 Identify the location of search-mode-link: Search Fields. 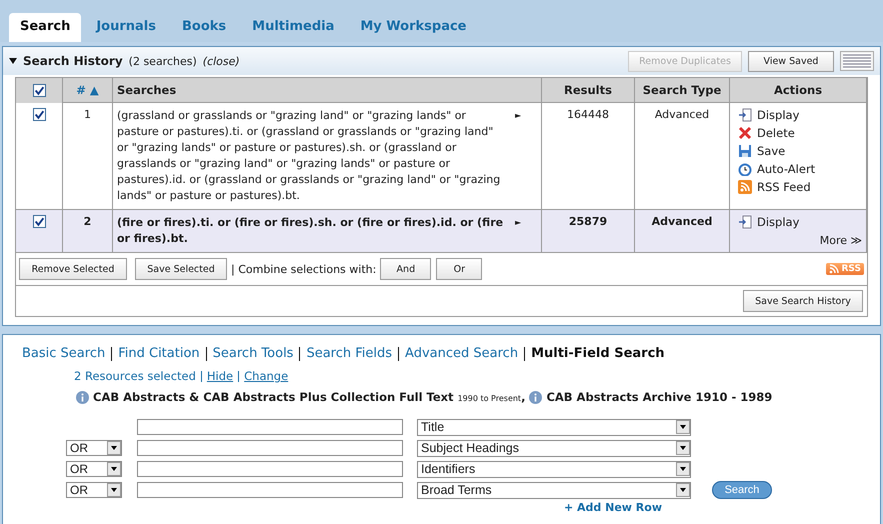
(348, 354).